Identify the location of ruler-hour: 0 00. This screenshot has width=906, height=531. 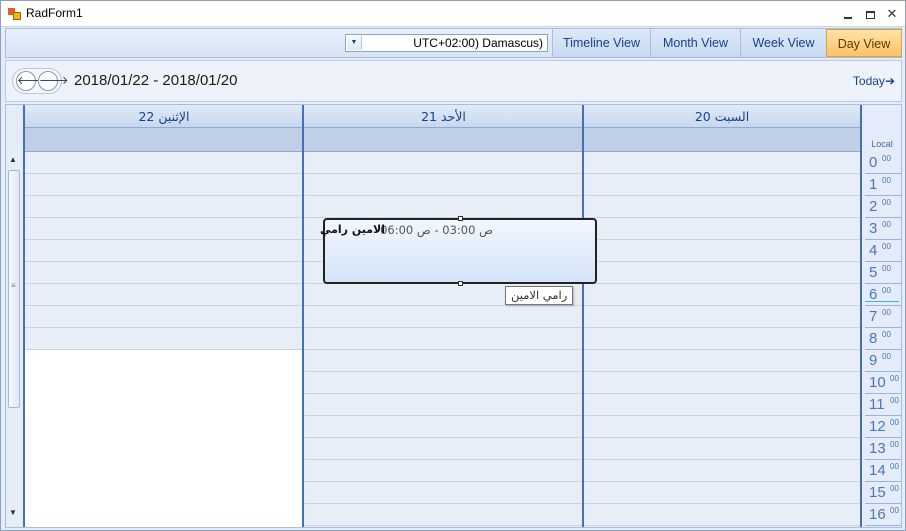
(883, 163).